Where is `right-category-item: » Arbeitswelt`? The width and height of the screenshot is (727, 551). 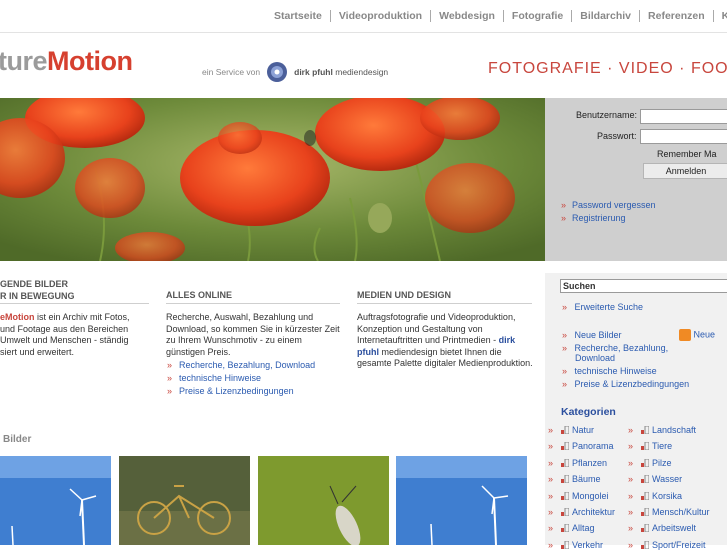 right-category-item: » Arbeitswelt is located at coordinates (662, 528).